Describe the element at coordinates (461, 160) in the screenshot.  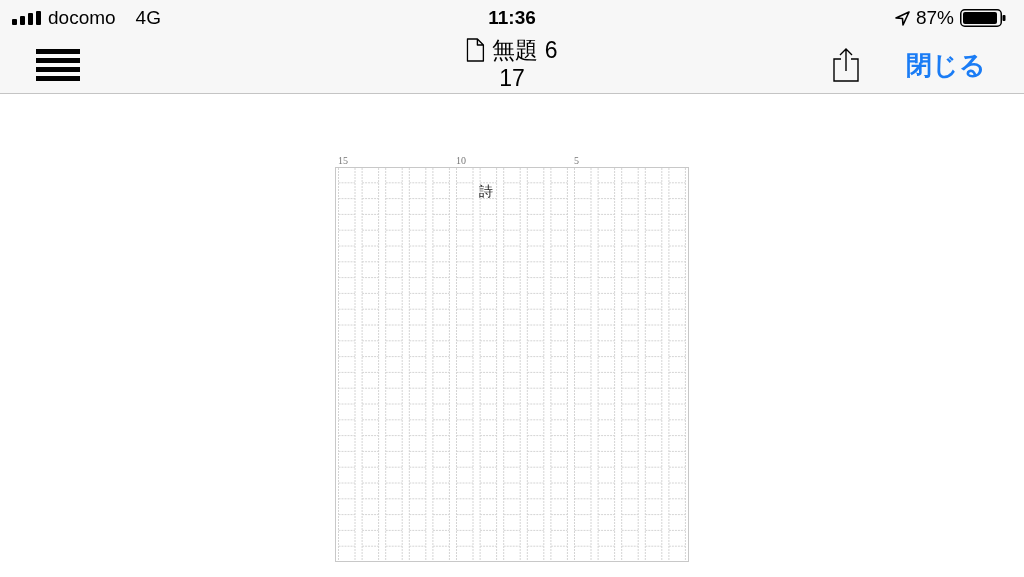
I see `column-number: 10` at that location.